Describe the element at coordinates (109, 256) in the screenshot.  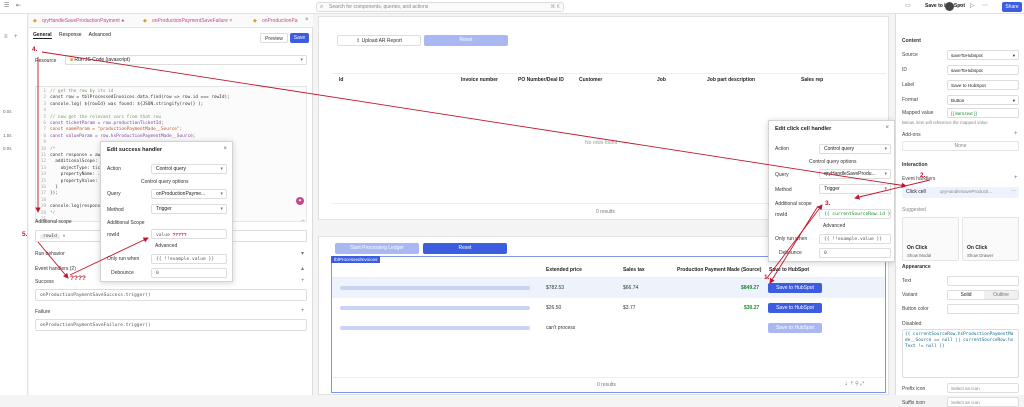
I see `arrow-5b` at that location.